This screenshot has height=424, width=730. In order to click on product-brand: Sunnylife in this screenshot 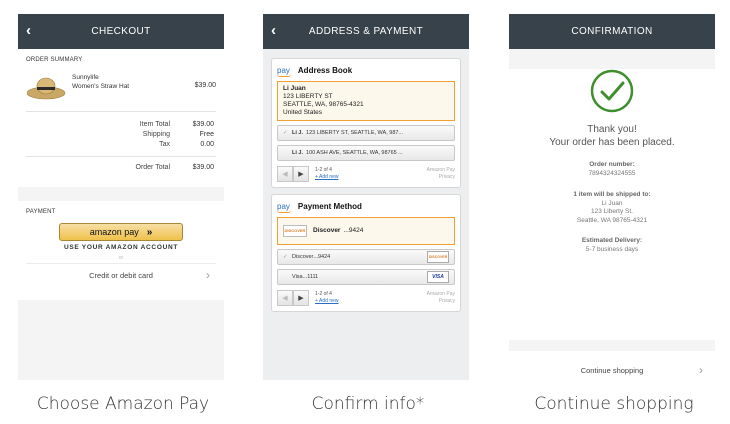, I will do `click(85, 77)`.